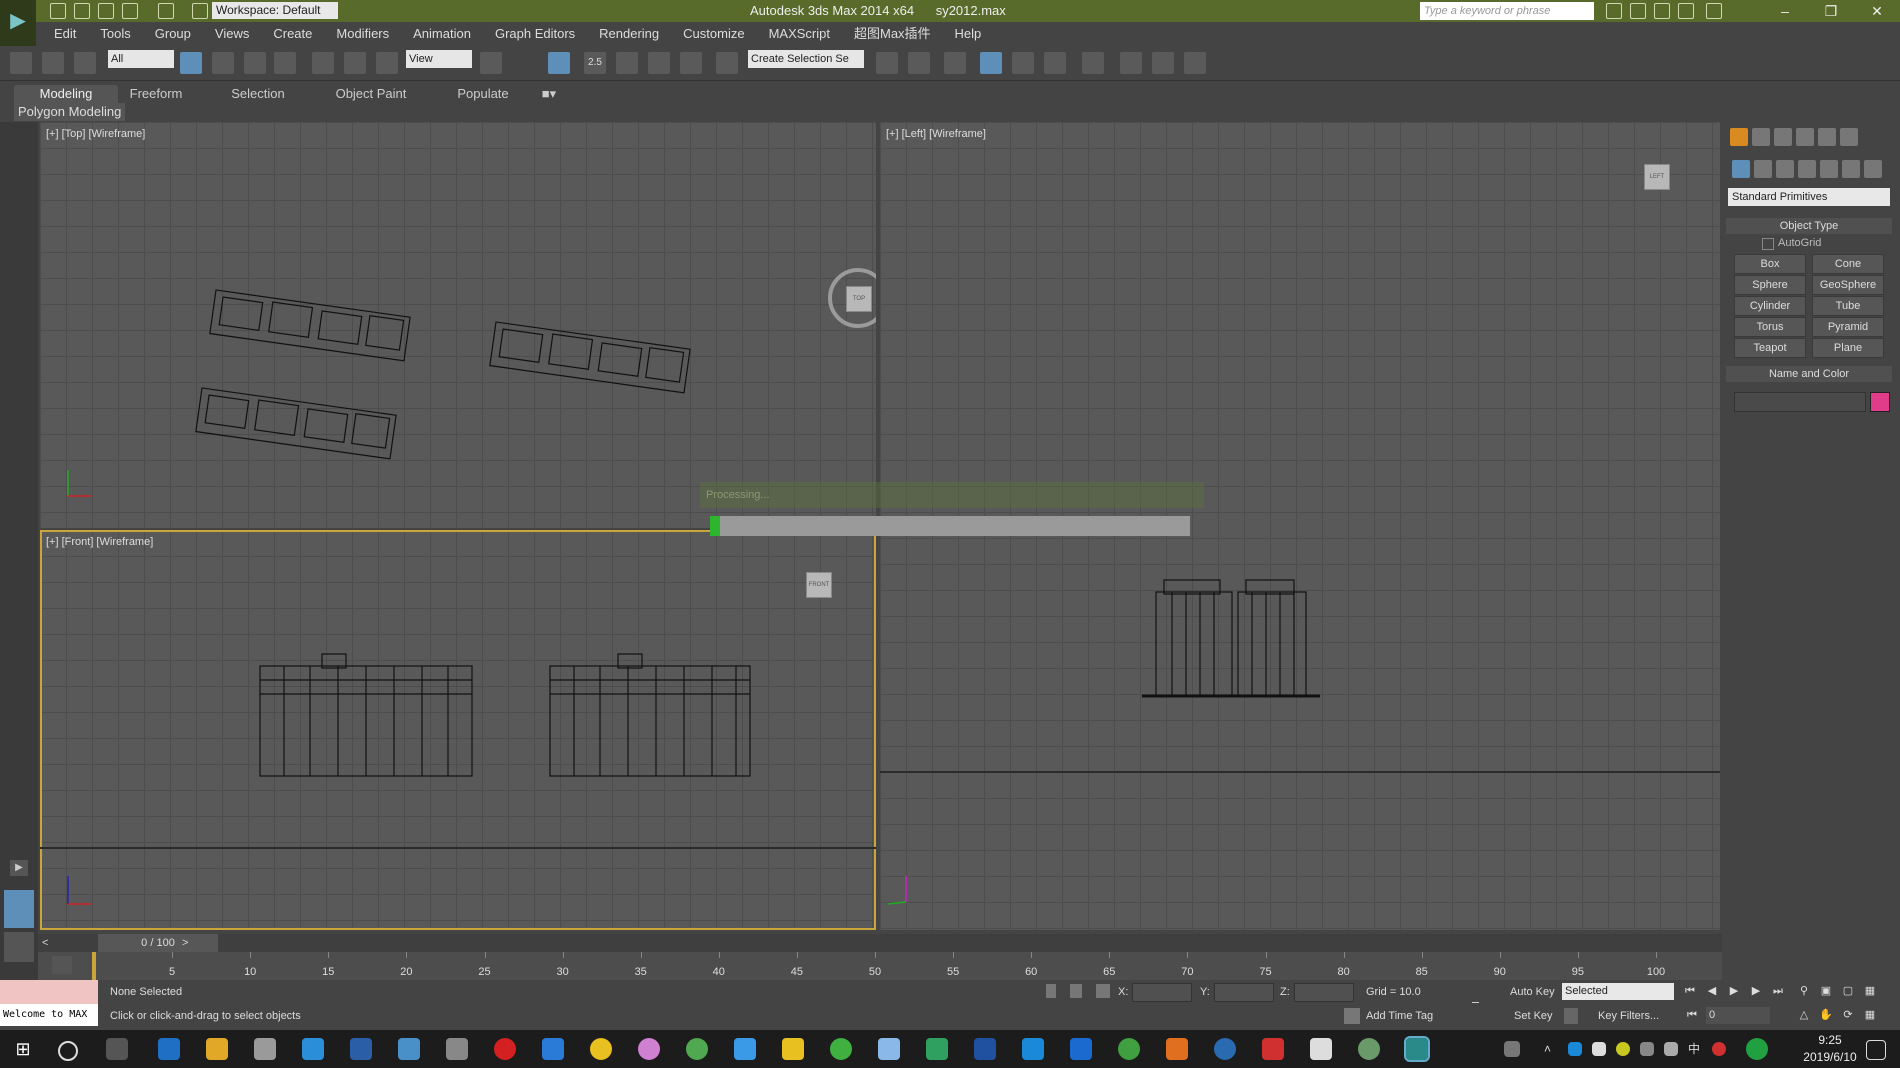 This screenshot has height=1068, width=1900. What do you see at coordinates (1618, 991) in the screenshot?
I see `key-mode-dropdown: Selected` at bounding box center [1618, 991].